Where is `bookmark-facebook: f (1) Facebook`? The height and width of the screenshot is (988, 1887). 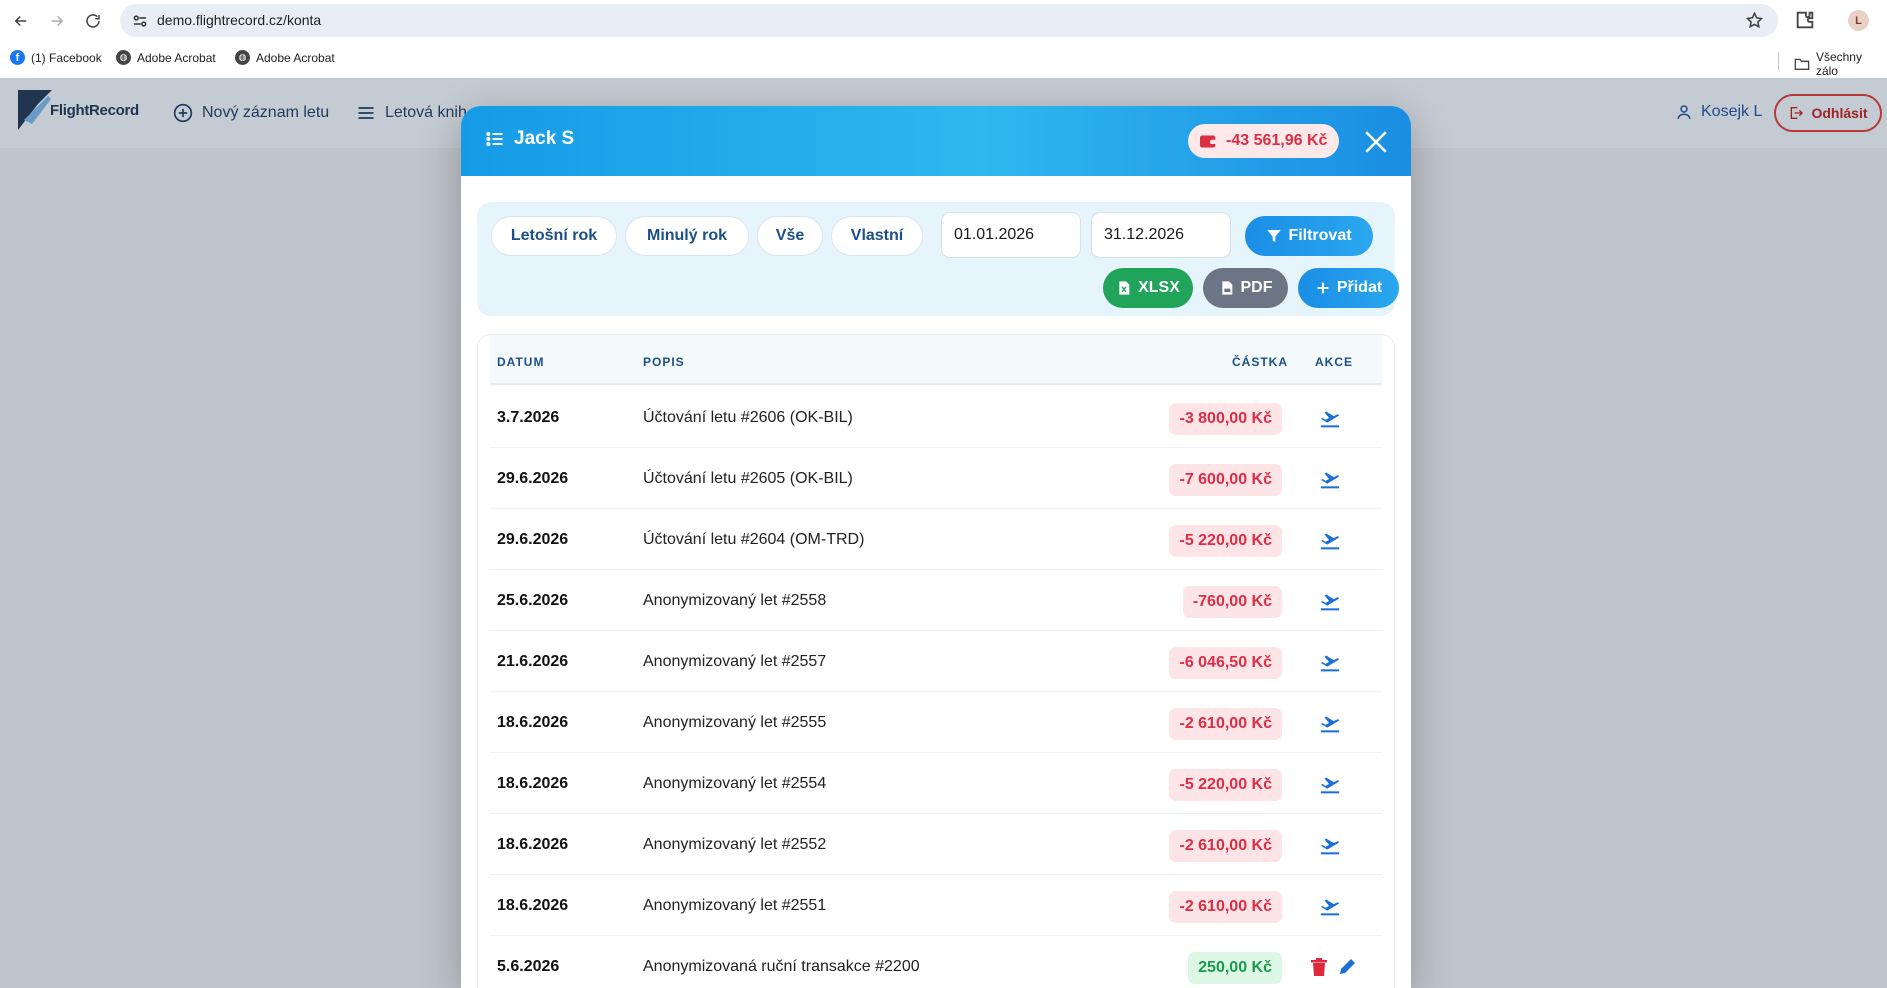
bookmark-facebook: f (1) Facebook is located at coordinates (56, 57).